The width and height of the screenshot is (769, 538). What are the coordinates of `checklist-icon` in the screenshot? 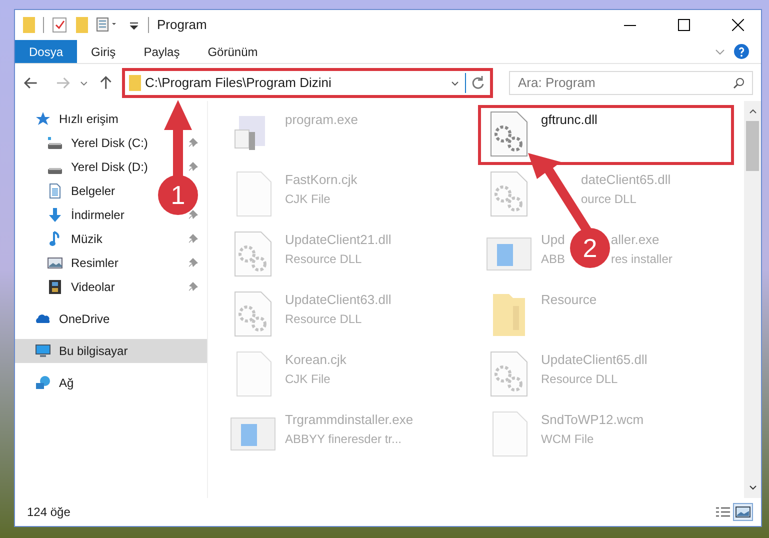 It's located at (60, 25).